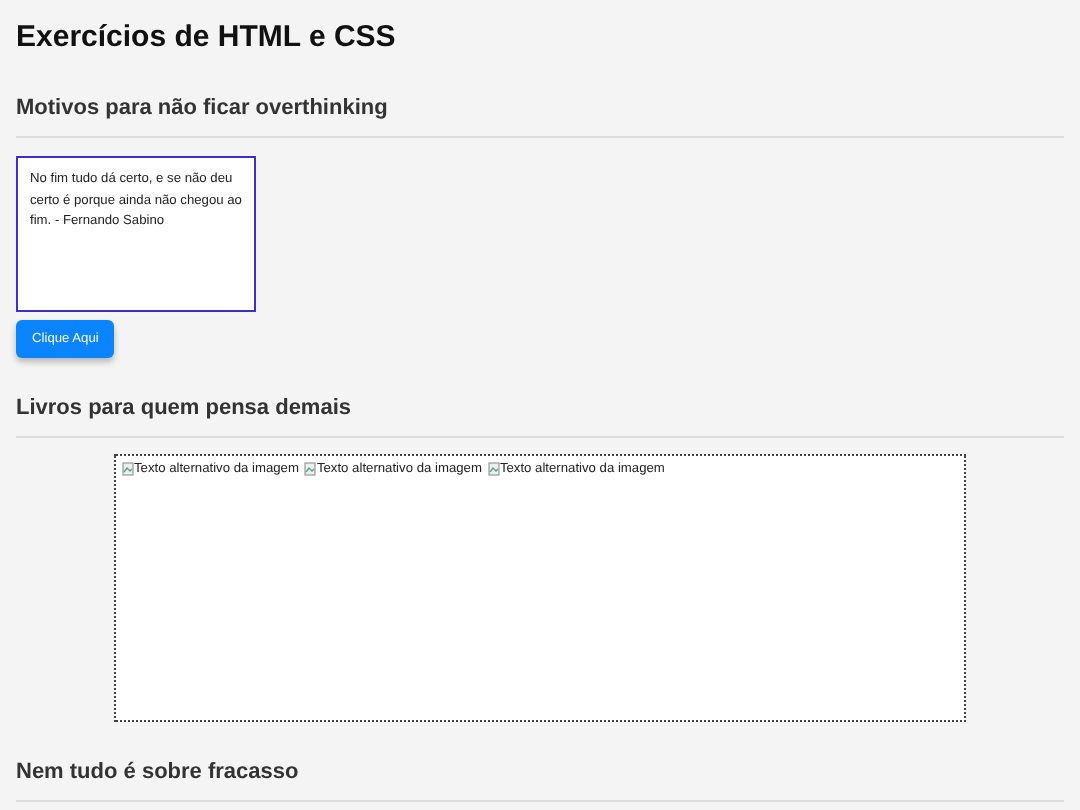 This screenshot has width=1080, height=810. What do you see at coordinates (540, 415) in the screenshot?
I see `section-heading: Livros para quem pensa demais` at bounding box center [540, 415].